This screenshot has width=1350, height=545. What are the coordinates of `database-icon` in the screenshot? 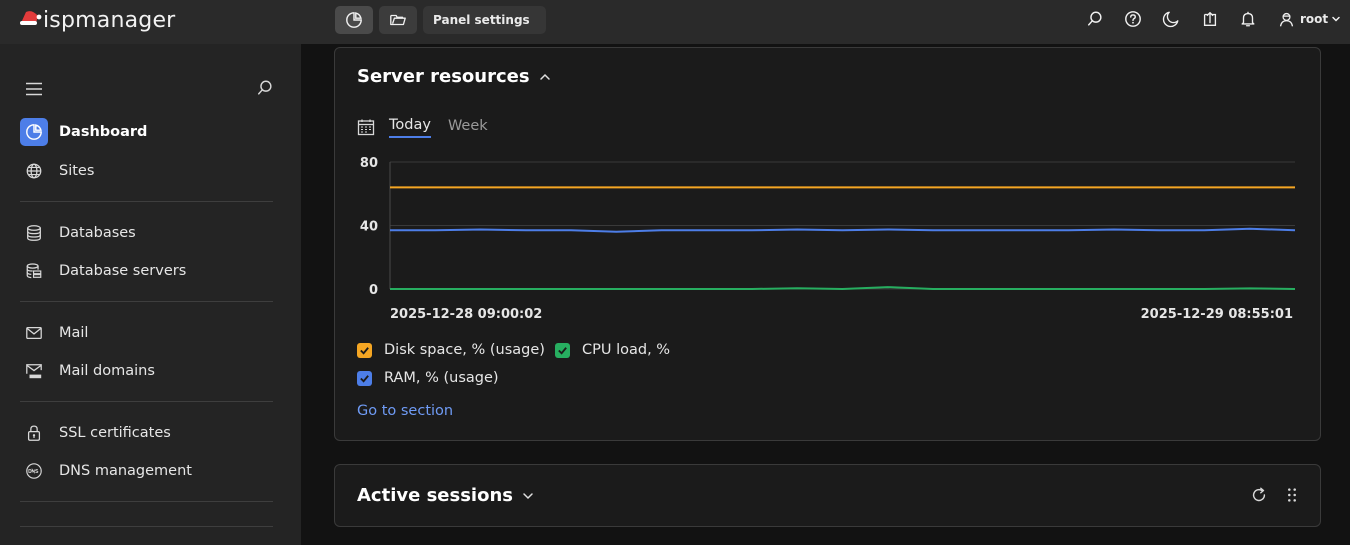 It's located at (34, 233).